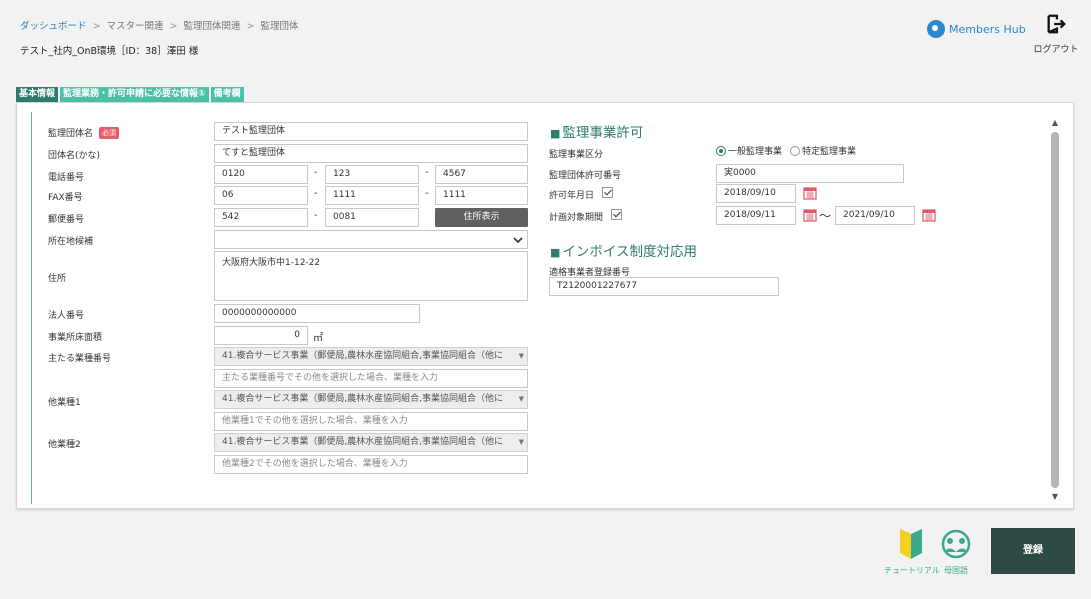 The width and height of the screenshot is (1091, 599). Describe the element at coordinates (756, 193) in the screenshot. I see `permit-date-input: 2018/09/10` at that location.